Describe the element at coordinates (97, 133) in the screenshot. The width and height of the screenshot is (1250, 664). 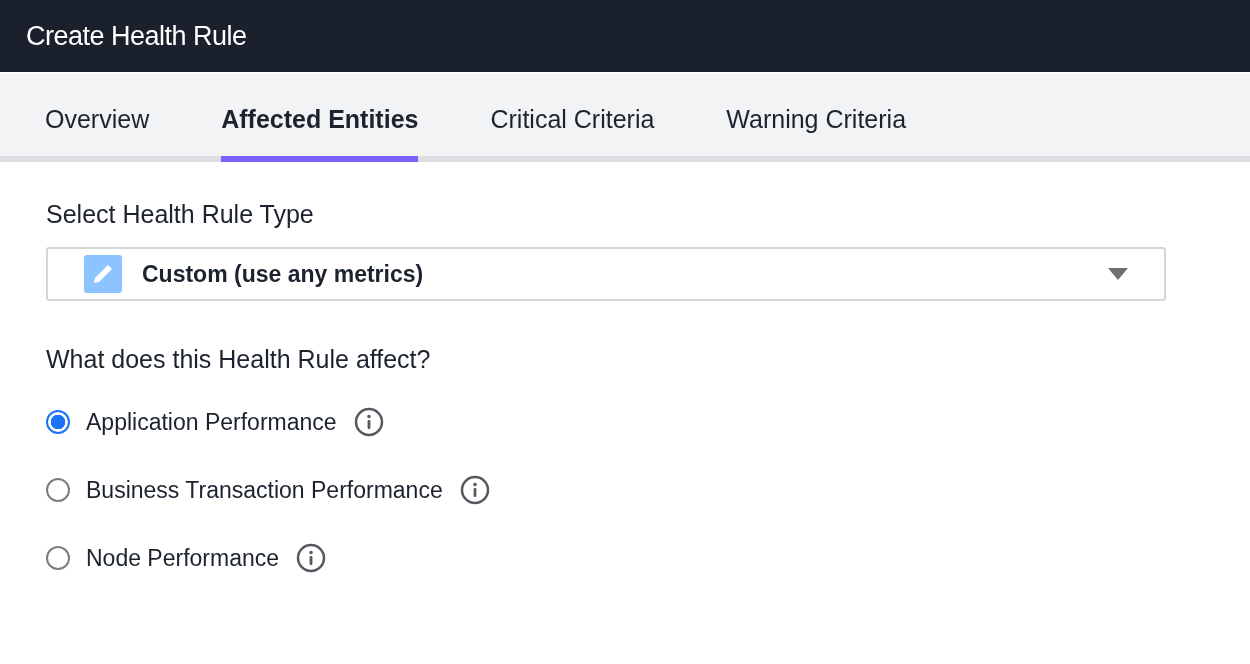
I see `tab: Overview` at that location.